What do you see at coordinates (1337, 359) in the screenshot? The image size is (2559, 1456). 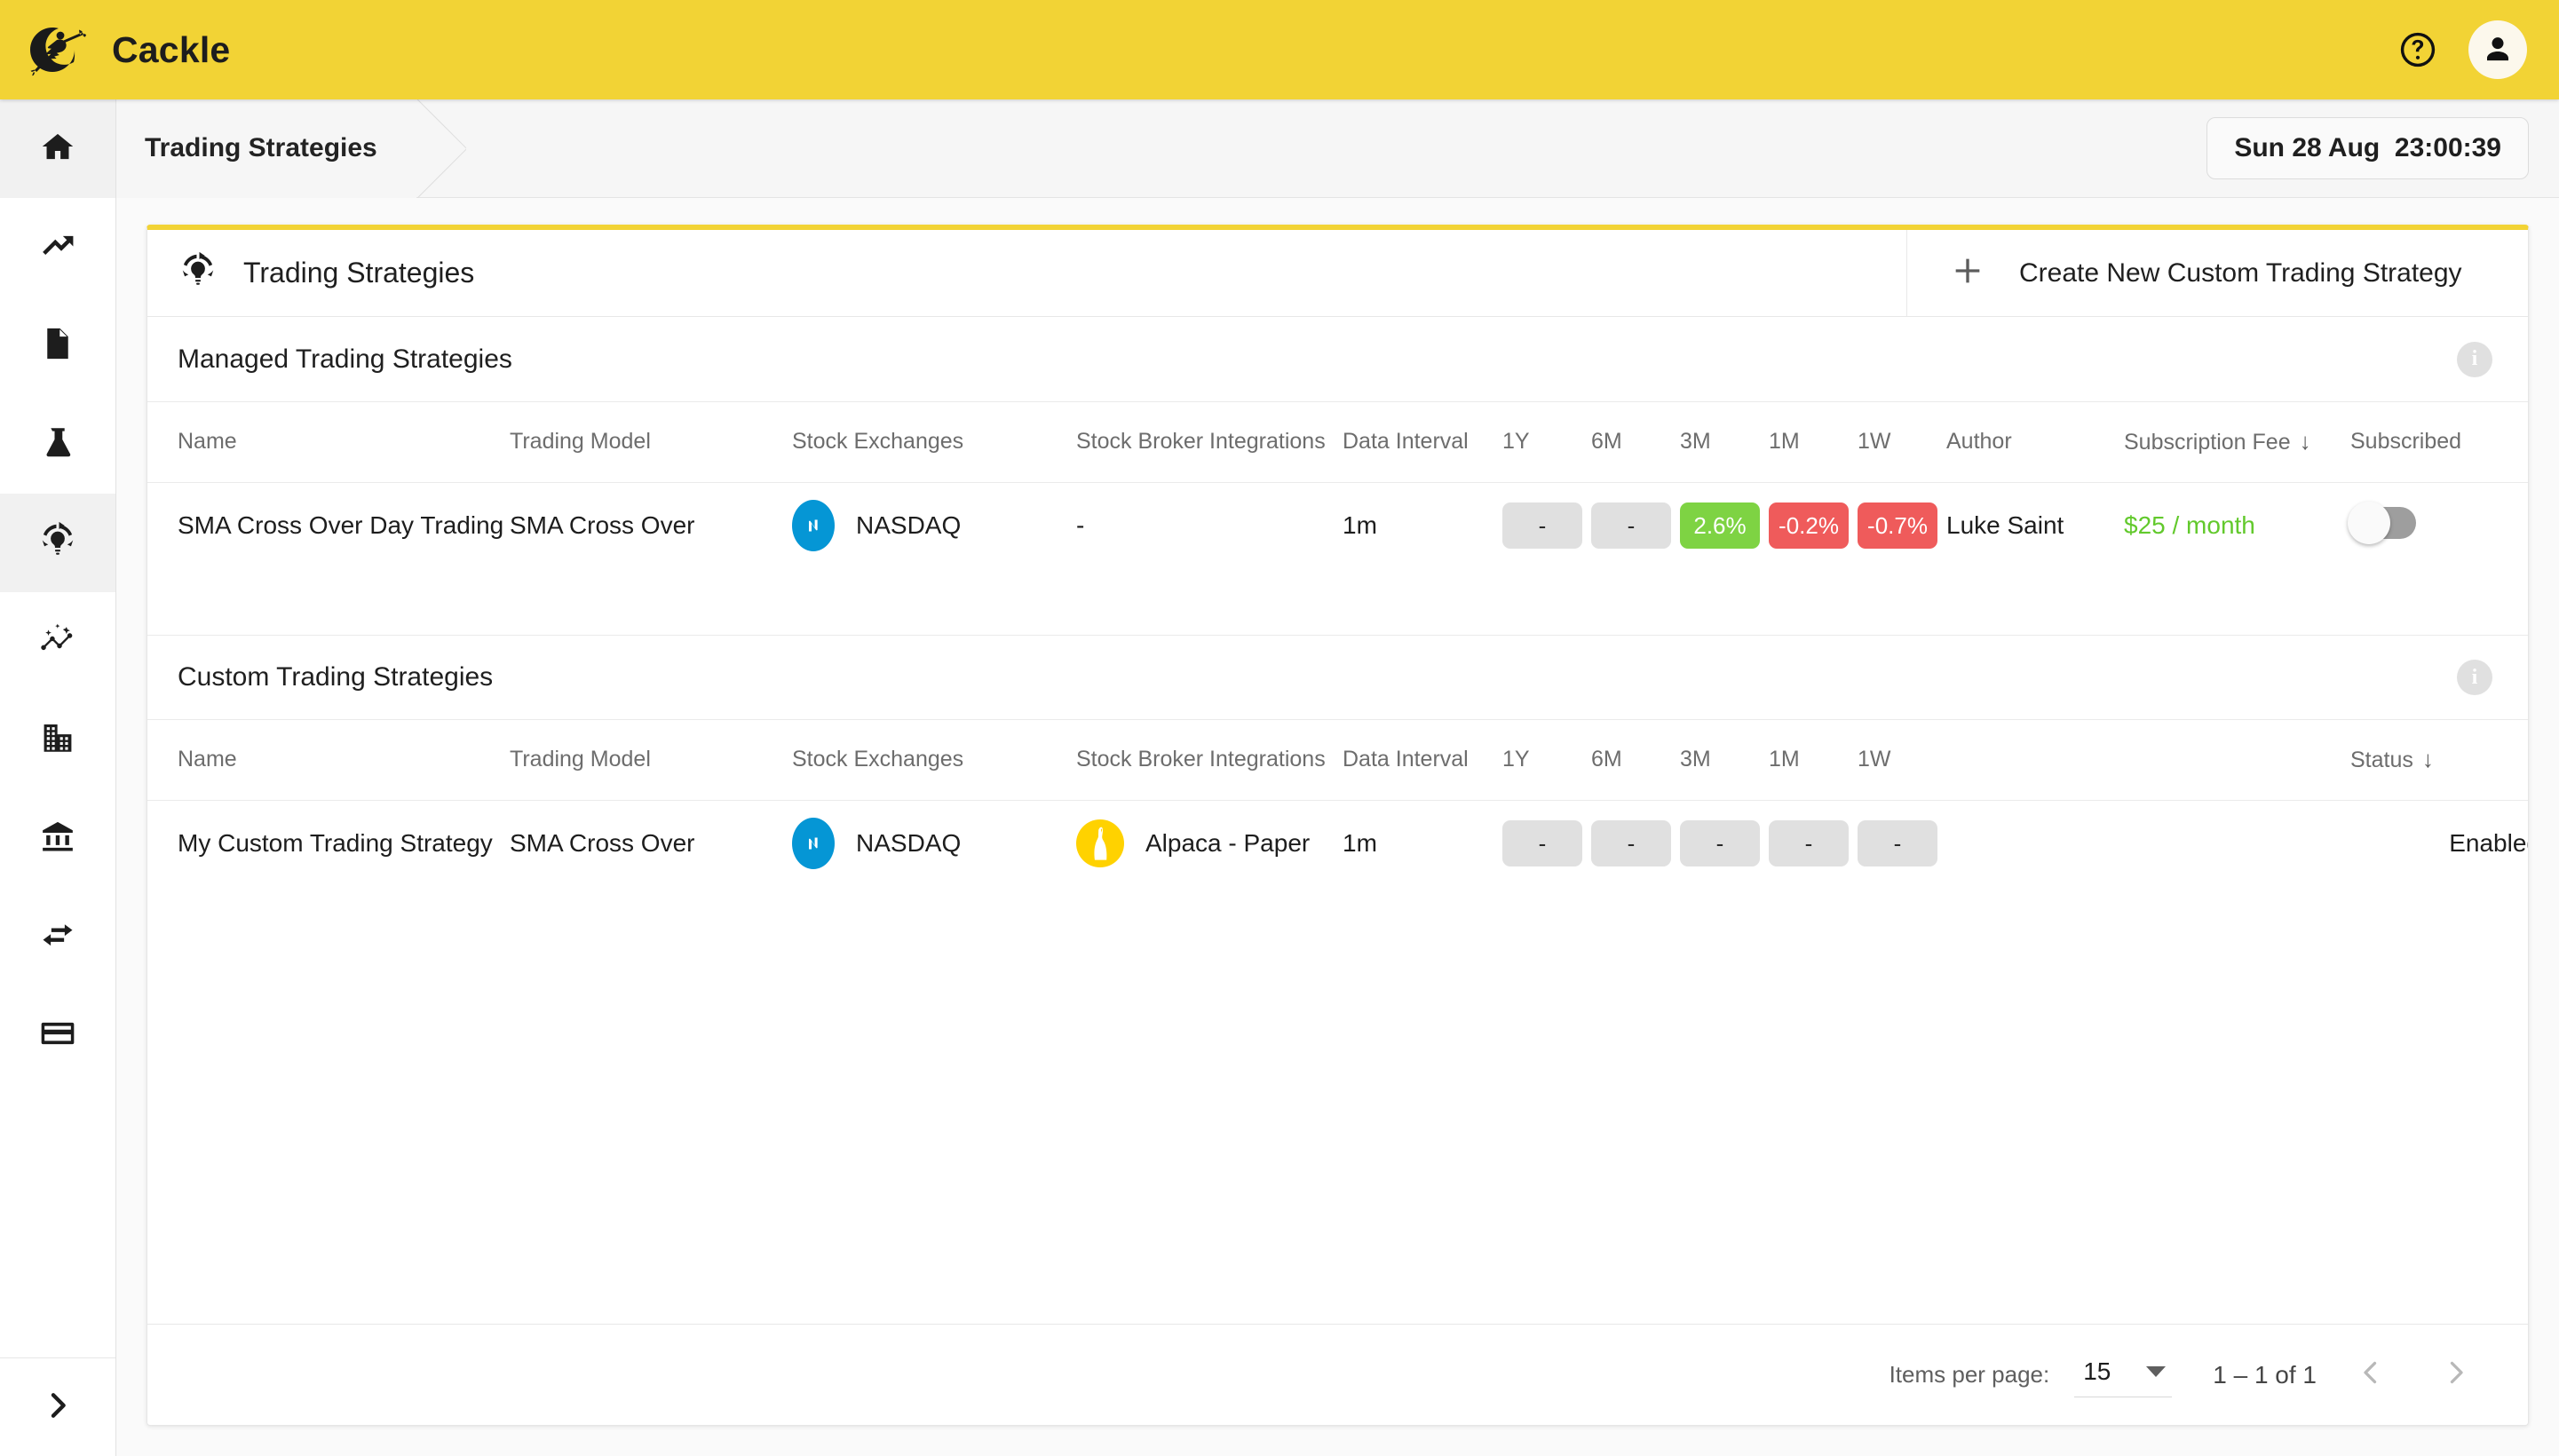 I see `managed-section-header: Managed Trading Strategies i` at bounding box center [1337, 359].